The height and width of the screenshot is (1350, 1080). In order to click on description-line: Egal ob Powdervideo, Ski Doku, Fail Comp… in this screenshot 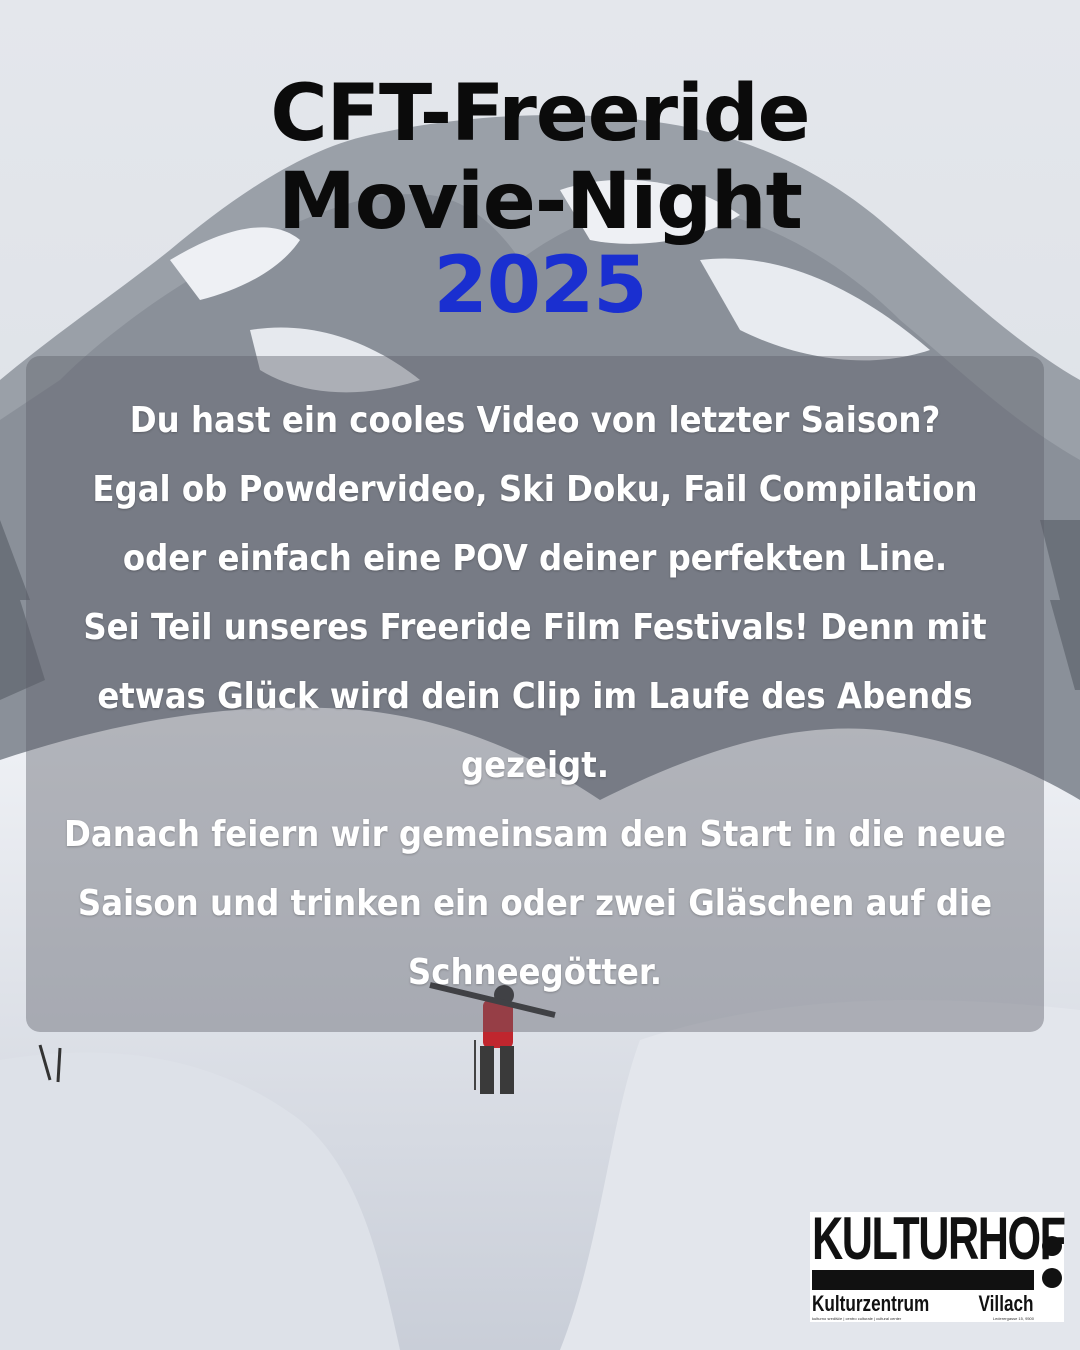, I will do `click(535, 489)`.